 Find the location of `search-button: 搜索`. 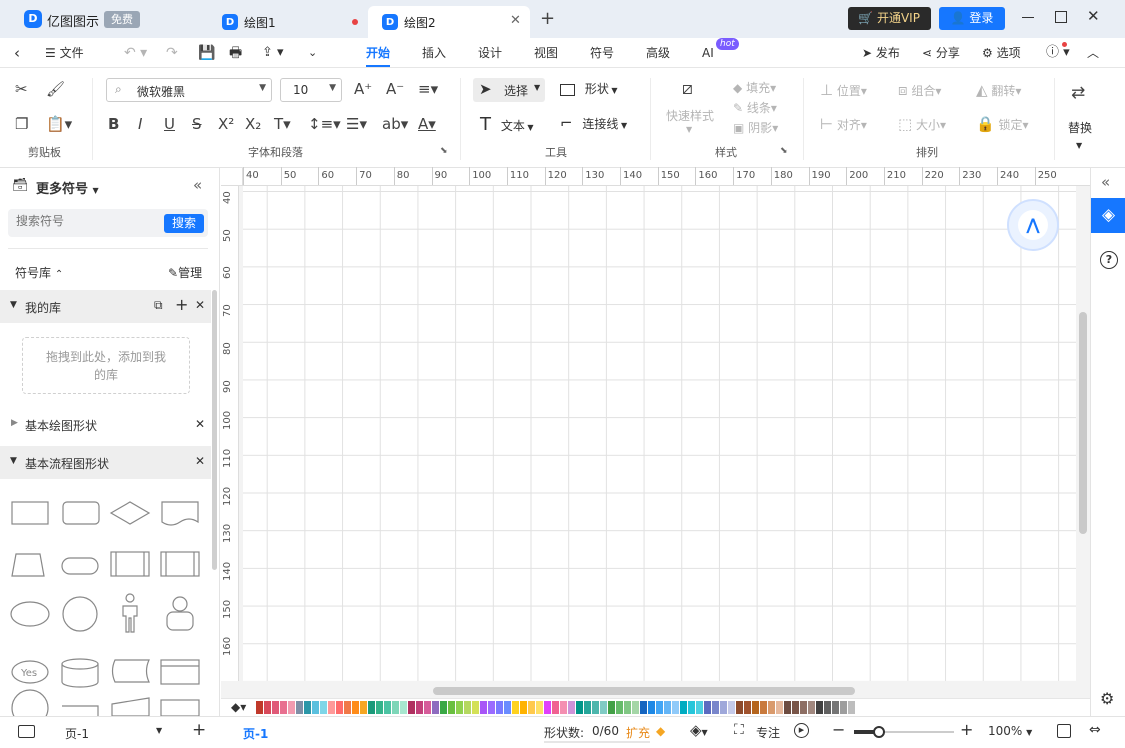

search-button: 搜索 is located at coordinates (184, 223).